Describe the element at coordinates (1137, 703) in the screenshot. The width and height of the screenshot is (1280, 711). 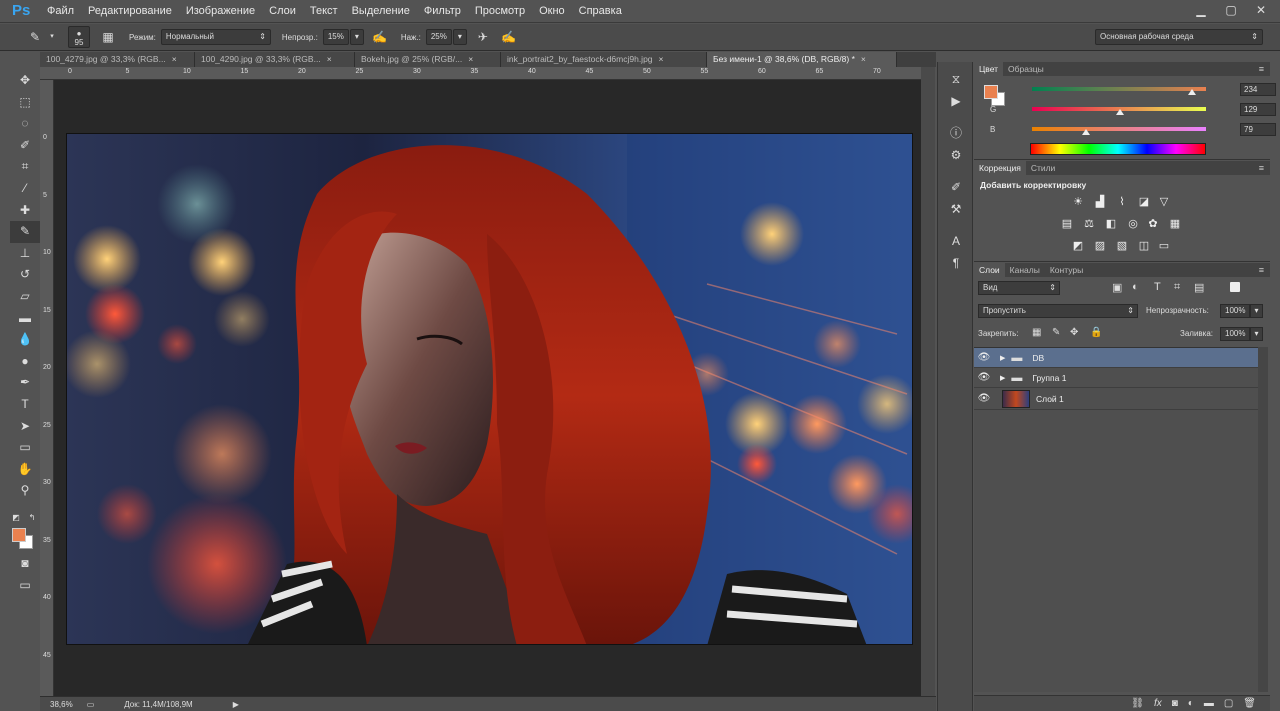
I see `link-layers-icon: ⛓` at that location.